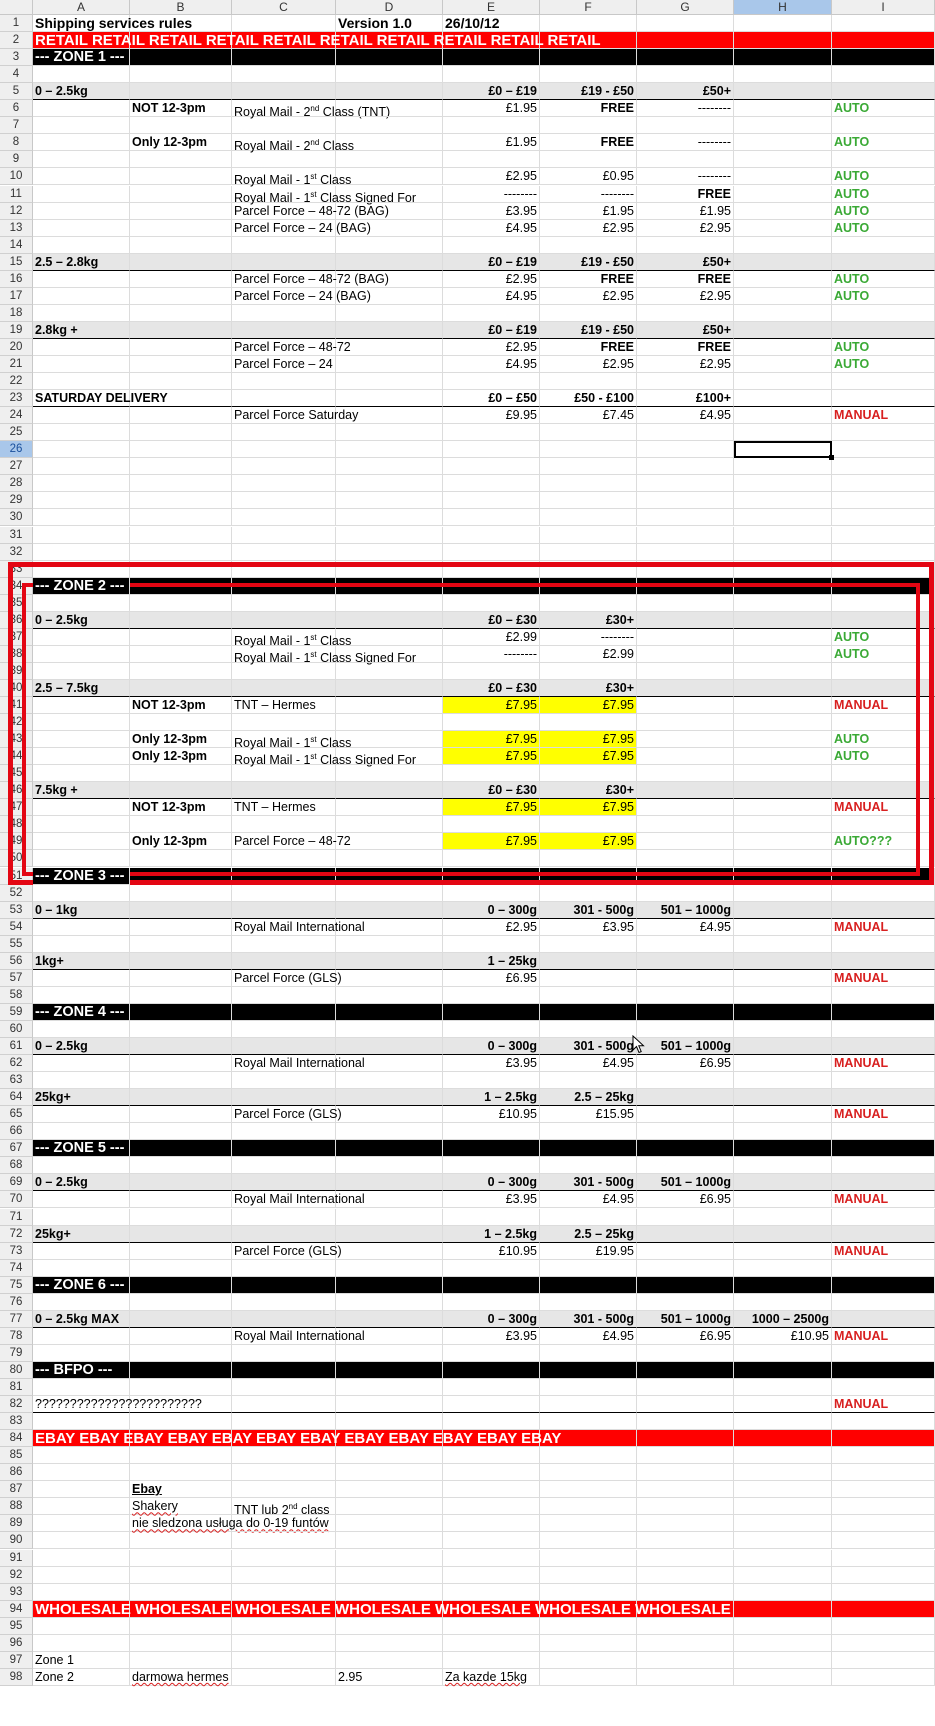 The image size is (935, 1726). Describe the element at coordinates (284, 484) in the screenshot. I see `cell-c28` at that location.